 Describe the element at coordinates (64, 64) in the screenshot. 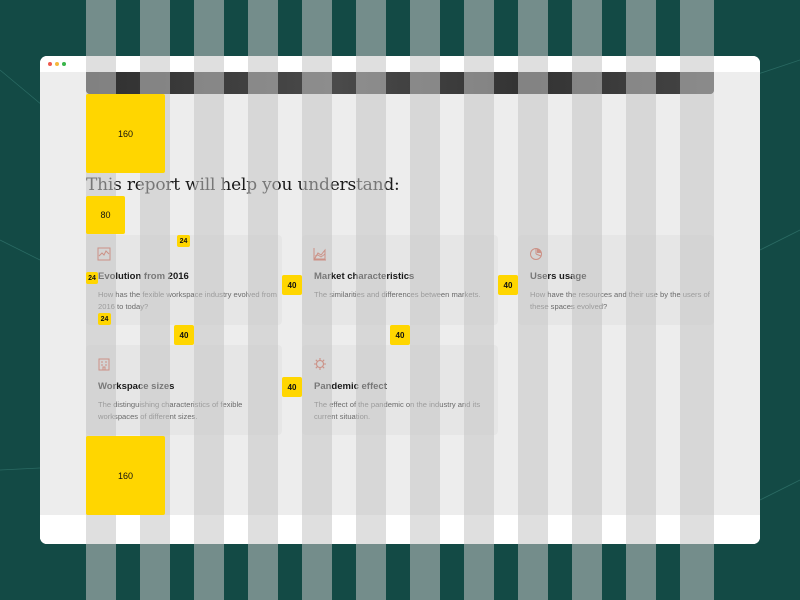

I see `maximize-dot-icon` at that location.